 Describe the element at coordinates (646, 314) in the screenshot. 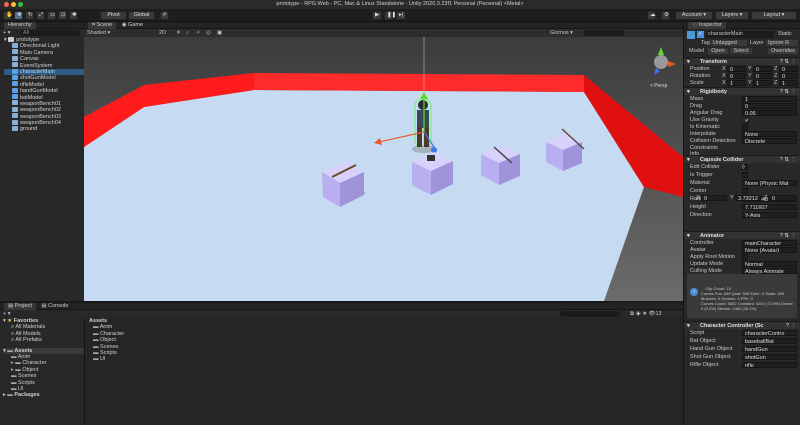

I see `filter-icon: ⧉ ◈ ★ 👁13` at that location.